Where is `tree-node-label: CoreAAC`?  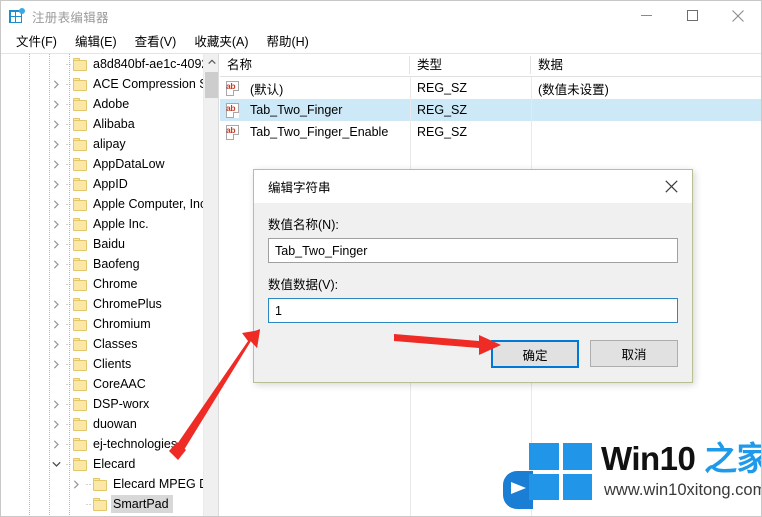 tree-node-label: CoreAAC is located at coordinates (119, 384).